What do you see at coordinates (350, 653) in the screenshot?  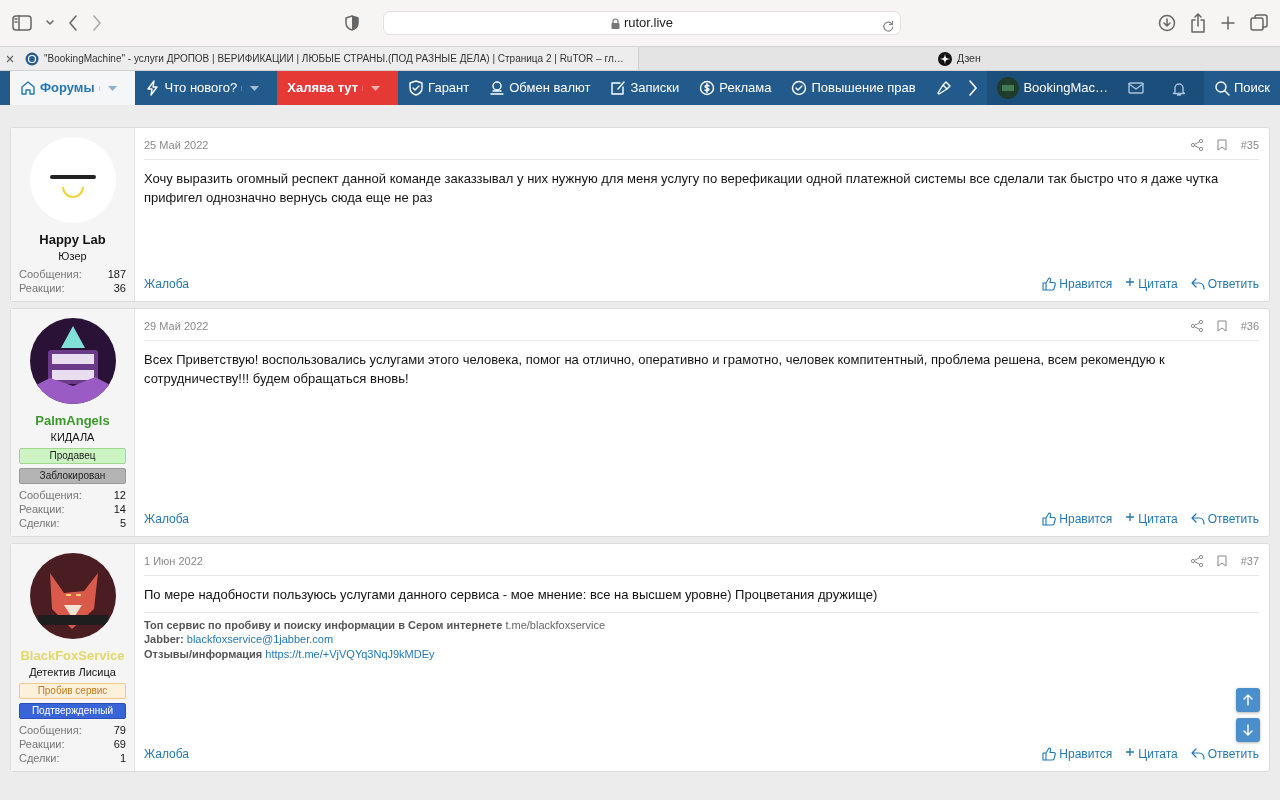 I see `signature-link: https://t.me/+VjVQYq3NqJ9kMDEy` at bounding box center [350, 653].